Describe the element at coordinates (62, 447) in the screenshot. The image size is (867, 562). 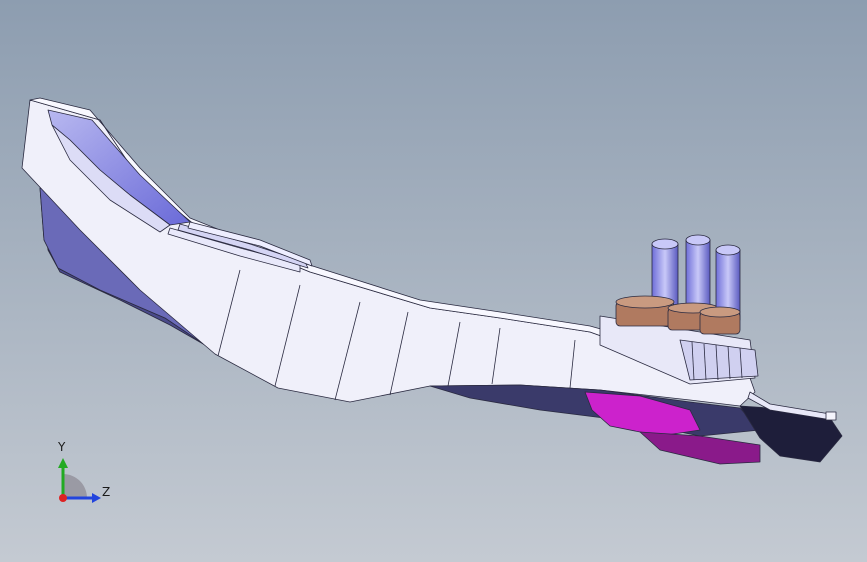
I see `triad-y-label: Y` at that location.